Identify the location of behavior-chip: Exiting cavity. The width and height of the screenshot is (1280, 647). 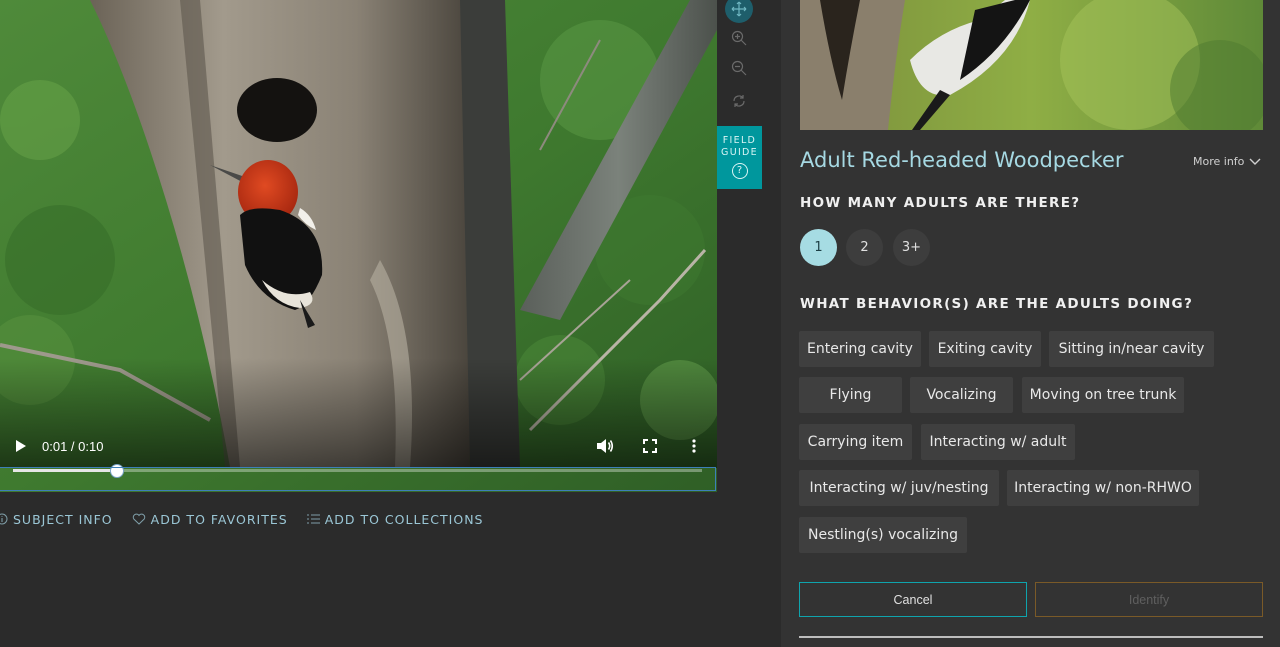
(985, 349).